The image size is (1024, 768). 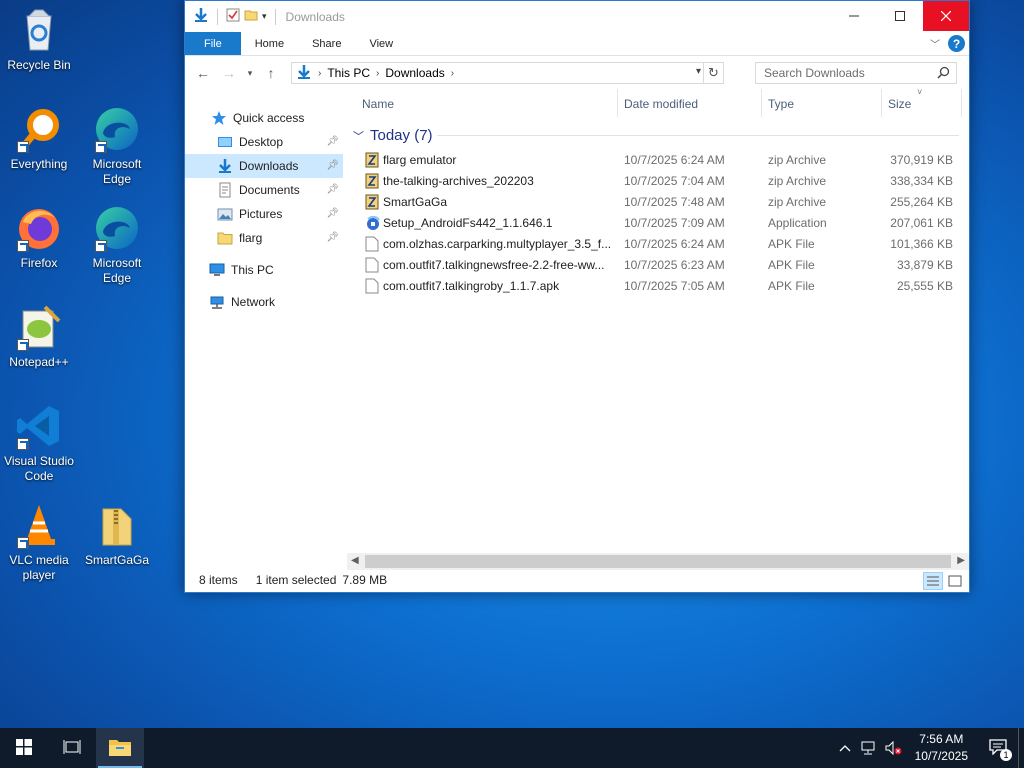 What do you see at coordinates (264, 118) in the screenshot?
I see `nav-quick-access: Quick access` at bounding box center [264, 118].